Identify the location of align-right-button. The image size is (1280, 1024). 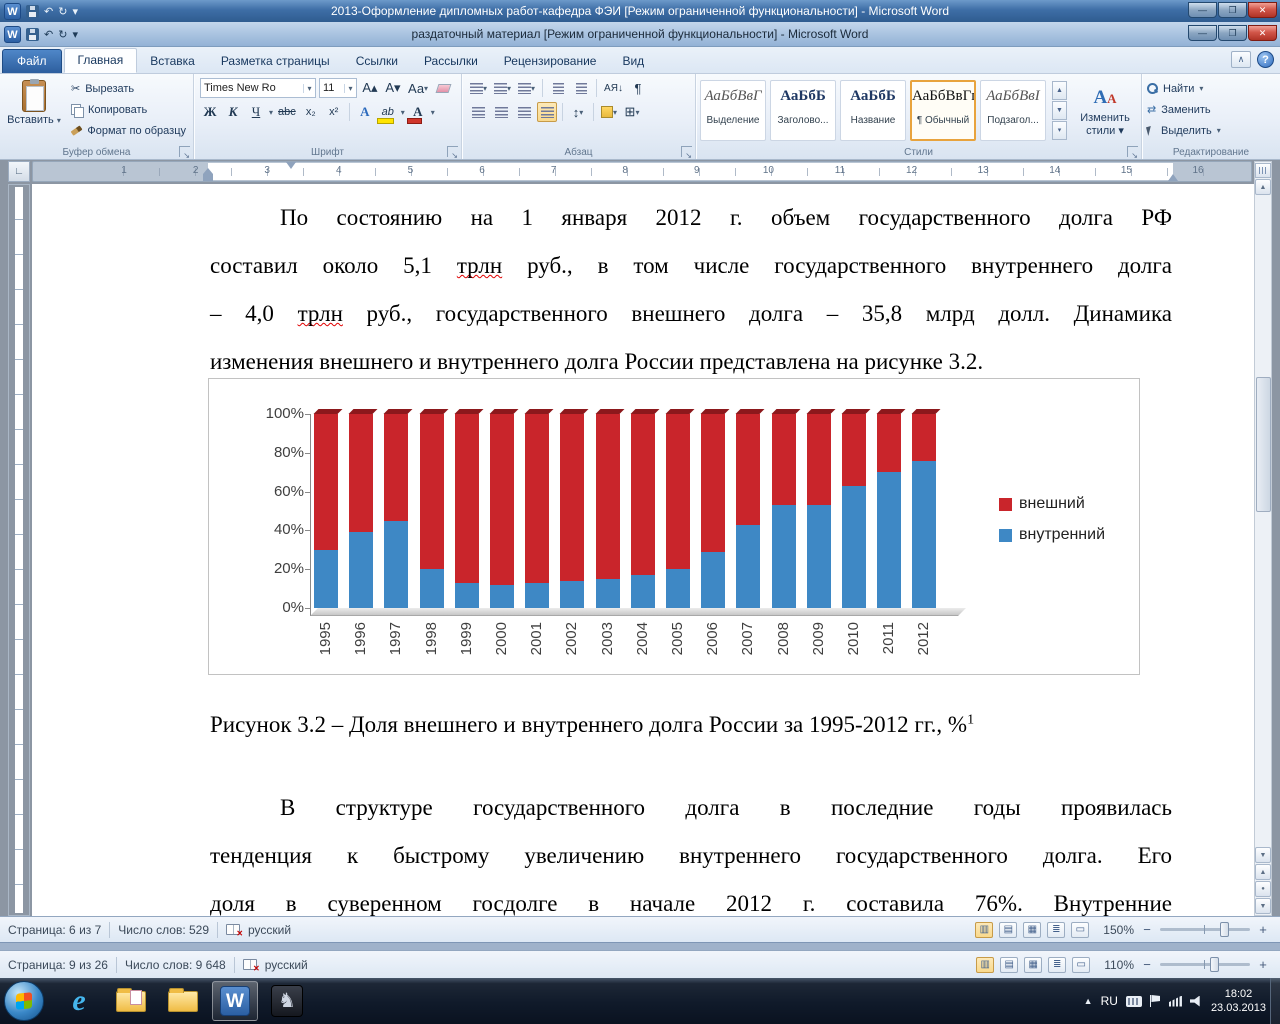
(524, 112).